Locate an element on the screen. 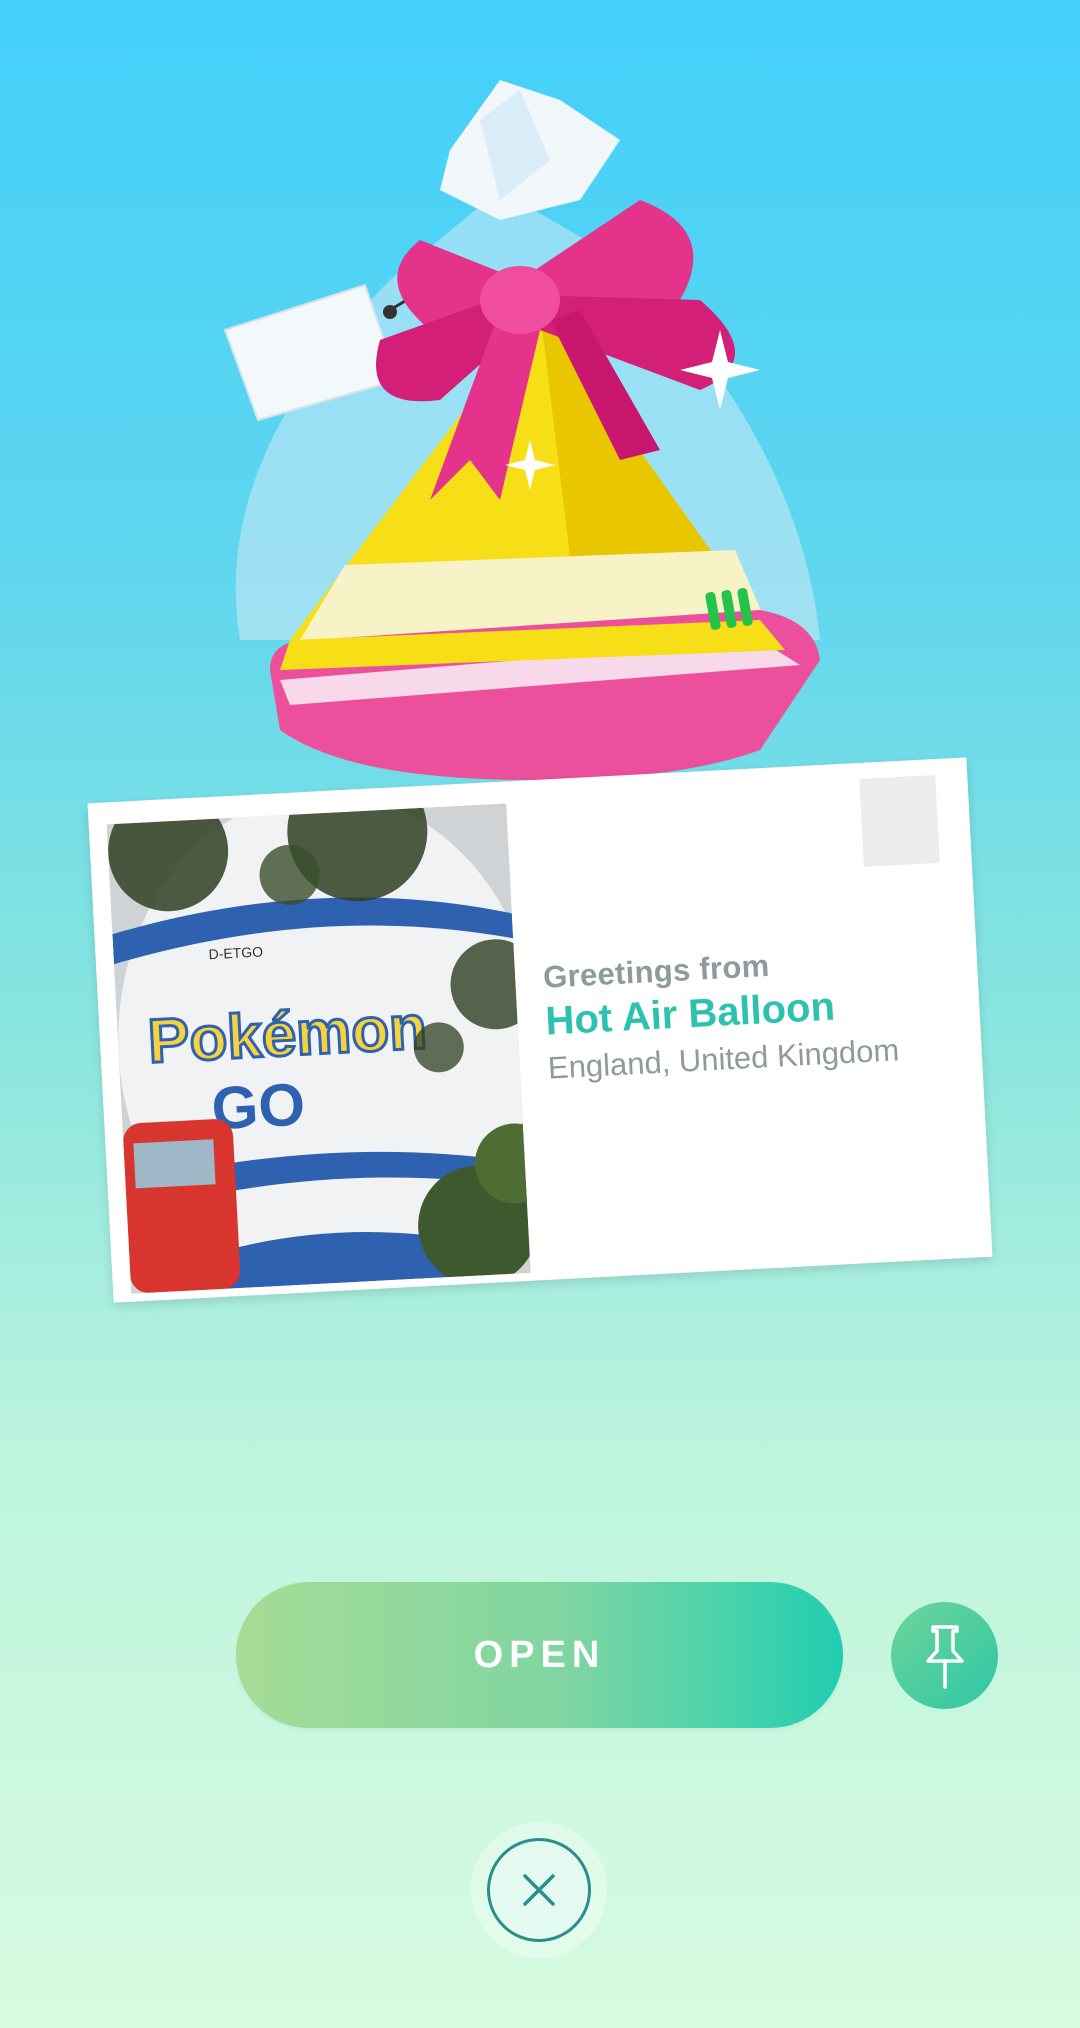 The image size is (1080, 2028). close-icon is located at coordinates (539, 1890).